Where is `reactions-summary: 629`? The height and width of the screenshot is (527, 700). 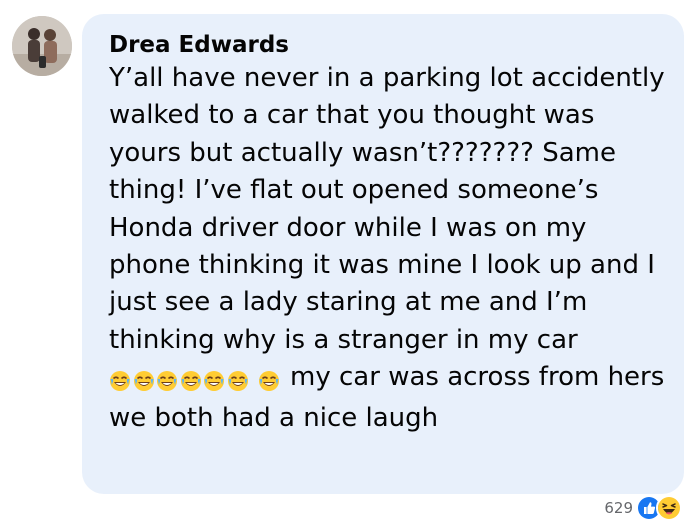 reactions-summary: 629 is located at coordinates (643, 508).